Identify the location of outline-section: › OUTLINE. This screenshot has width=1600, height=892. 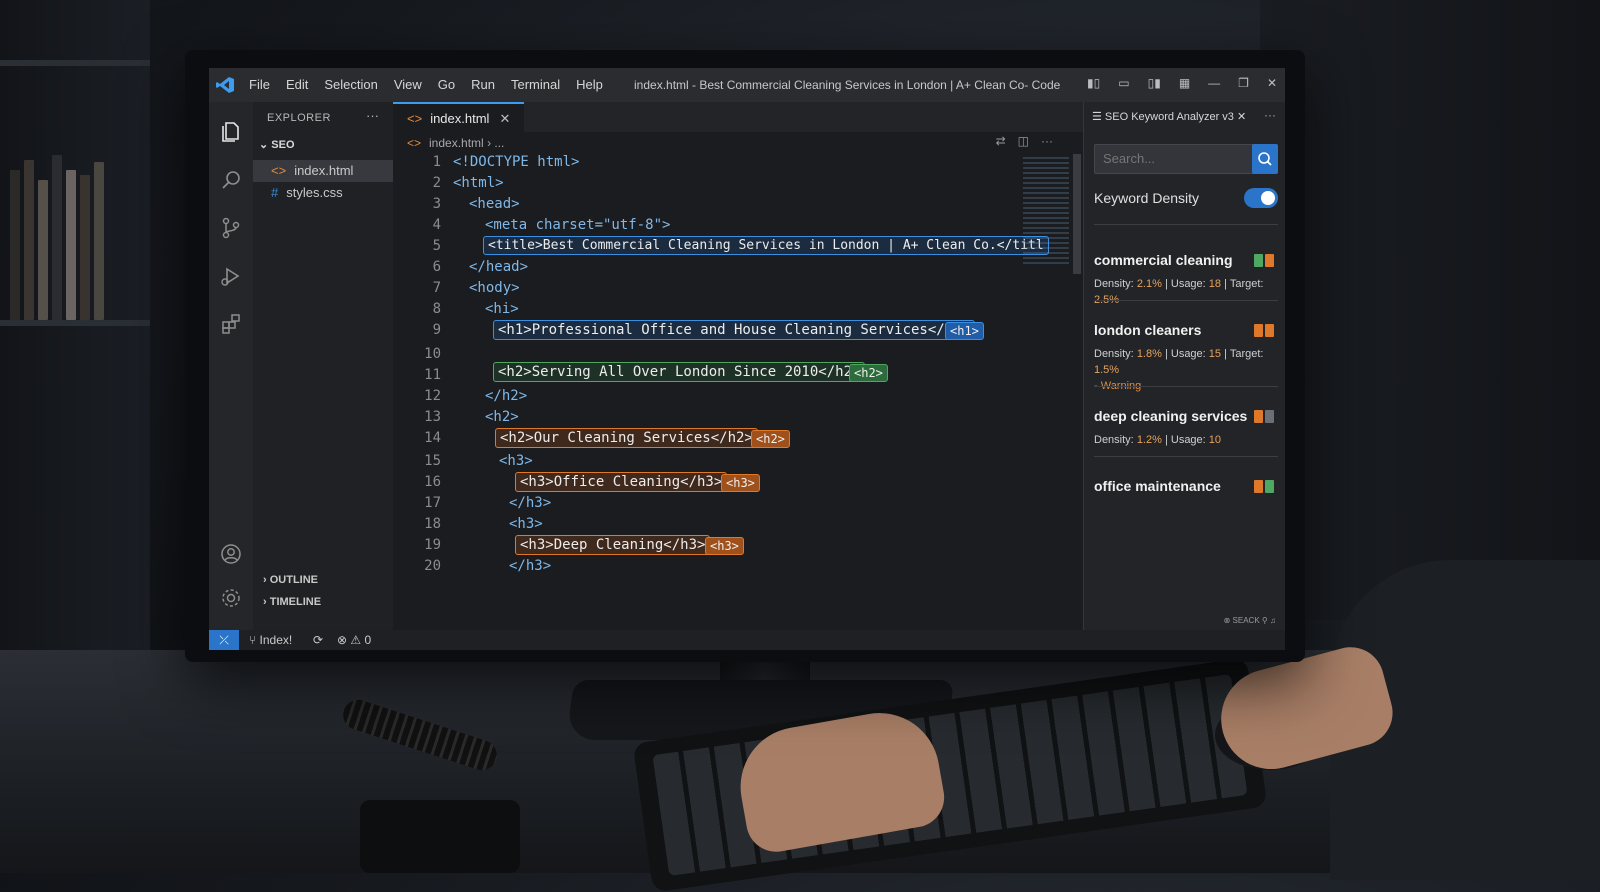
(290, 580).